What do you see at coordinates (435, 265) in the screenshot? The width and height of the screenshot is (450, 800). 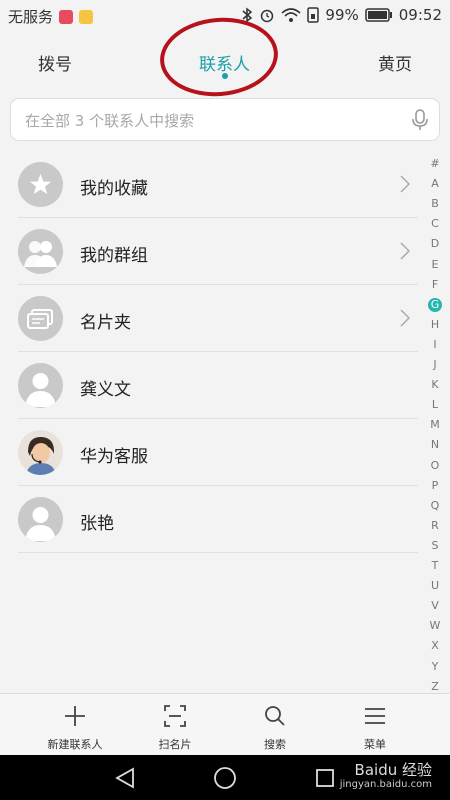 I see `index-letter-e: E` at bounding box center [435, 265].